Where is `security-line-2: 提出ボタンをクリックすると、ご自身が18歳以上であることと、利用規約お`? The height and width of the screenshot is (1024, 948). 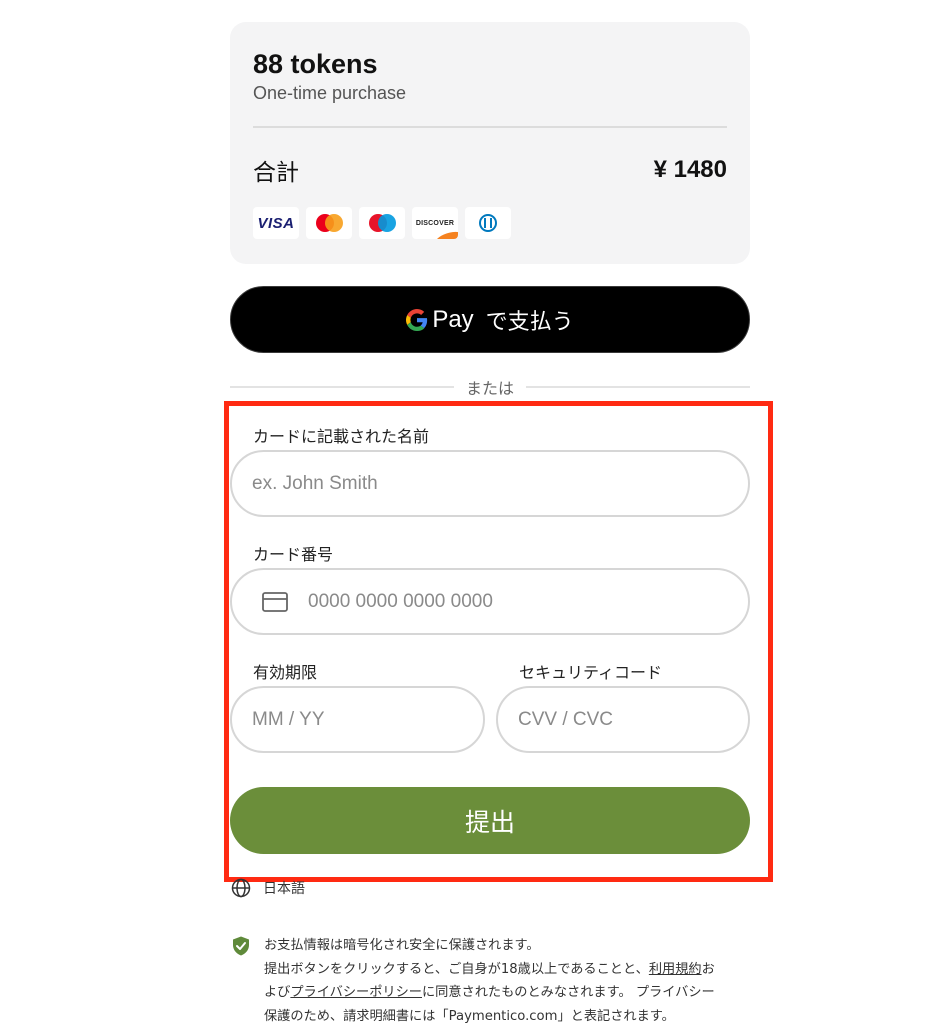
security-line-2: 提出ボタンをクリックすると、ご自身が18歳以上であることと、利用規約お is located at coordinates (489, 969).